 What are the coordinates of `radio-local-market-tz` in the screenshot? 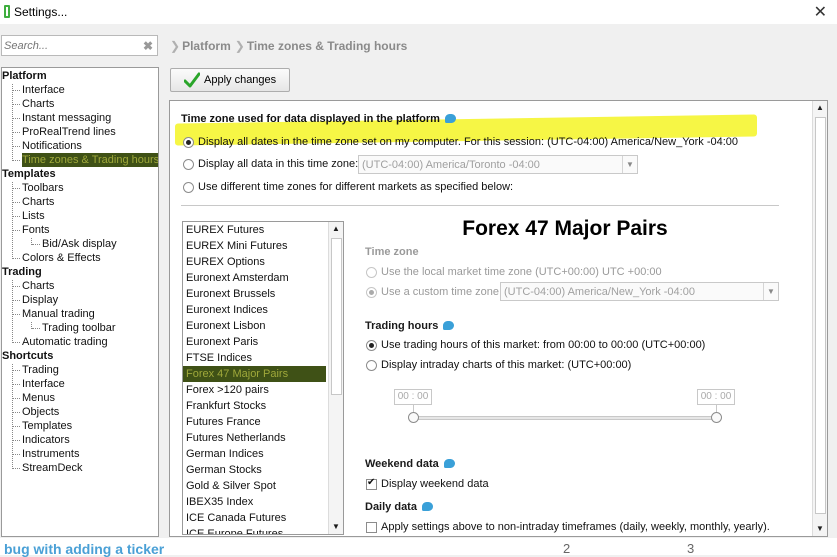 It's located at (371, 272).